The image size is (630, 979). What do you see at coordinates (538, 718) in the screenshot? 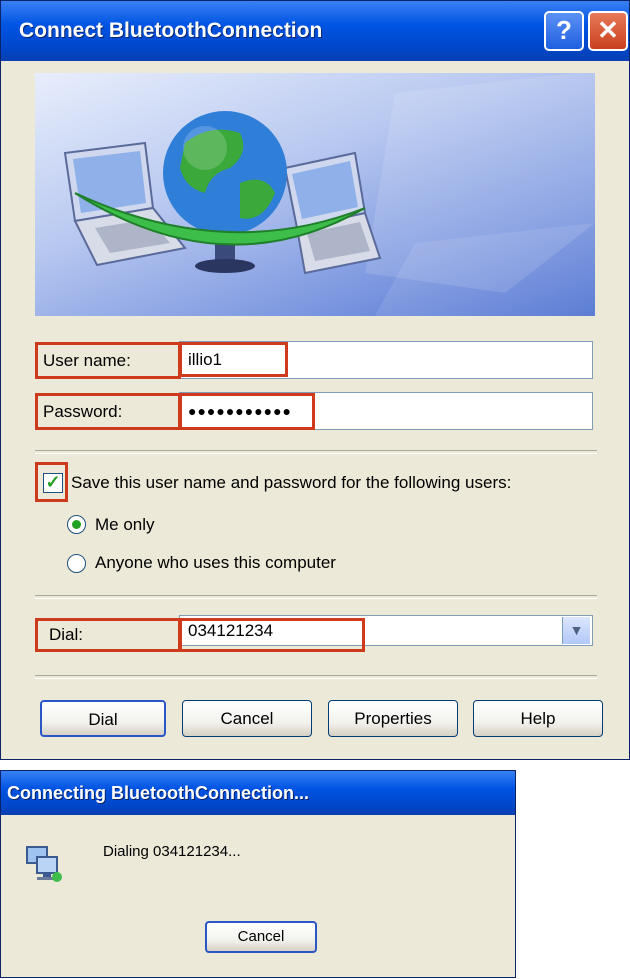
I see `help-button: Help` at bounding box center [538, 718].